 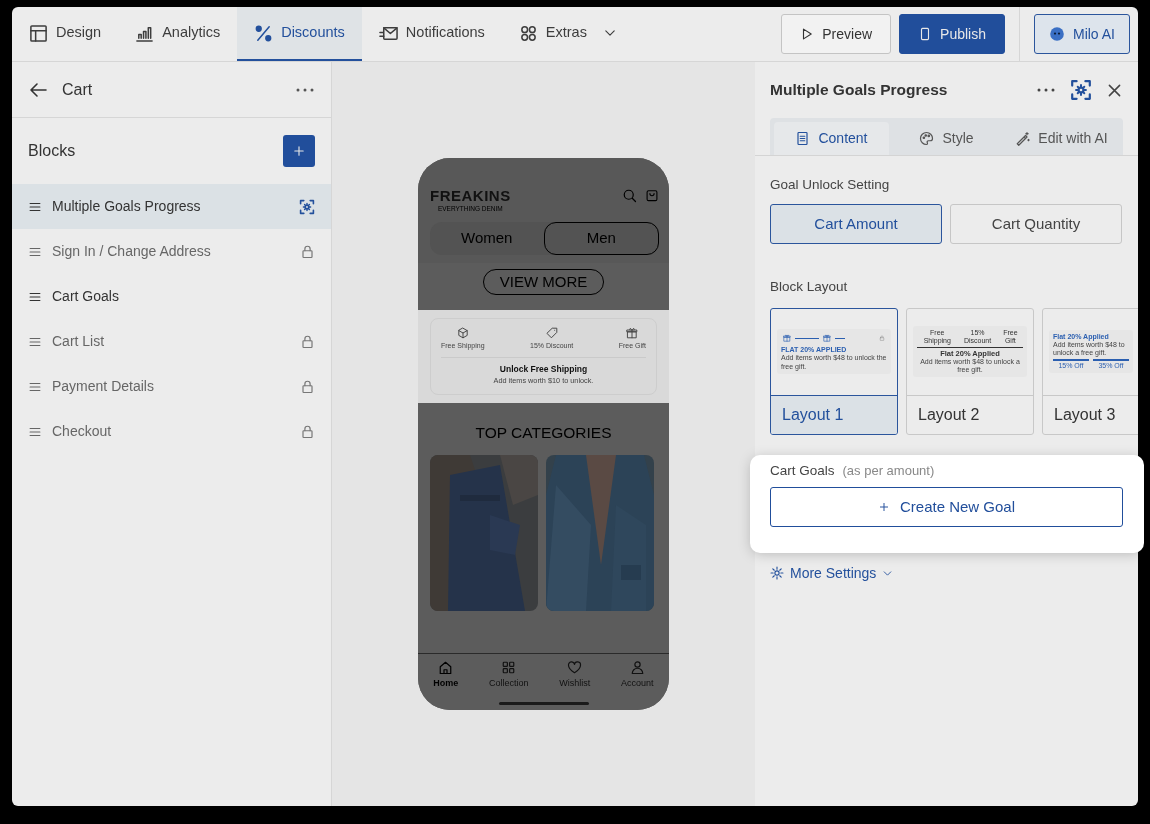 I want to click on field-label: Block Layout, so click(x=809, y=287).